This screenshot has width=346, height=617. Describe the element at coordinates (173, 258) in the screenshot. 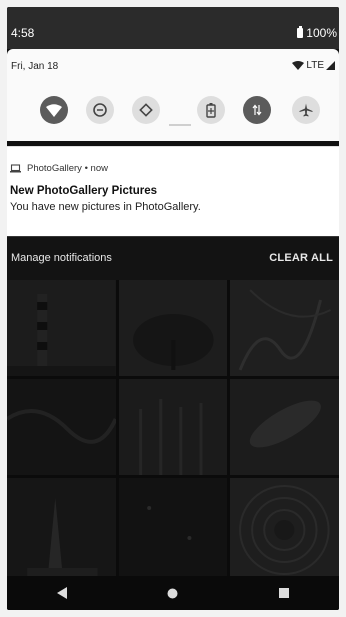

I see `notification-actions-bar: Manage notifications CLEAR ALL` at that location.